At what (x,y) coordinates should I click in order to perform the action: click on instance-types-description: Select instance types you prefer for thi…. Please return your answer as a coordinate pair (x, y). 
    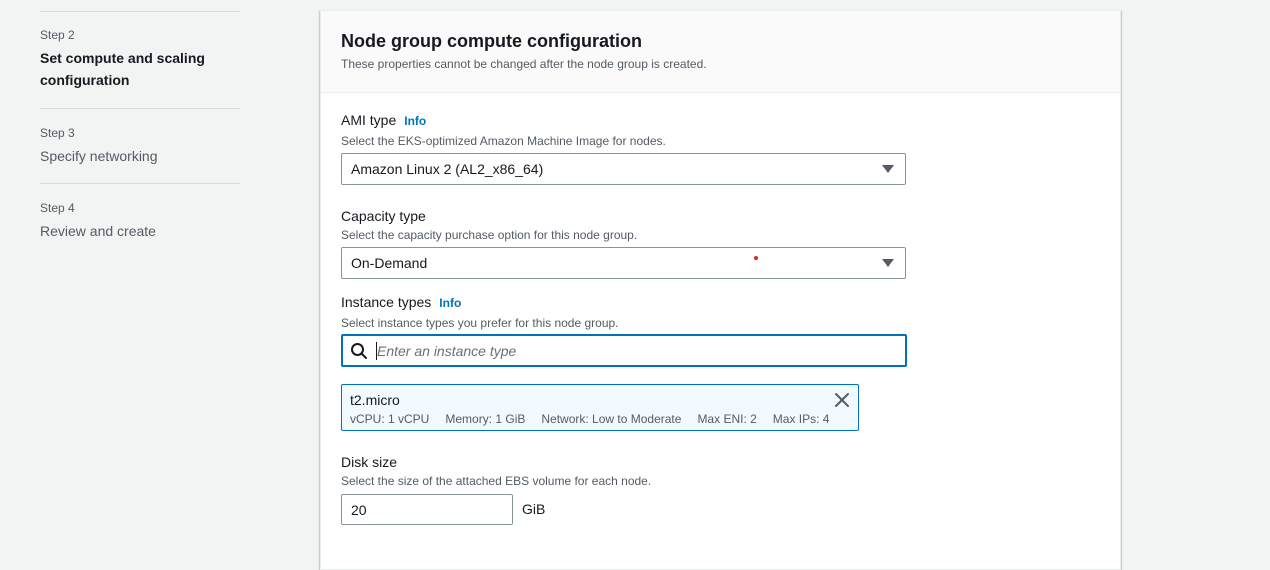
    Looking at the image, I should click on (480, 323).